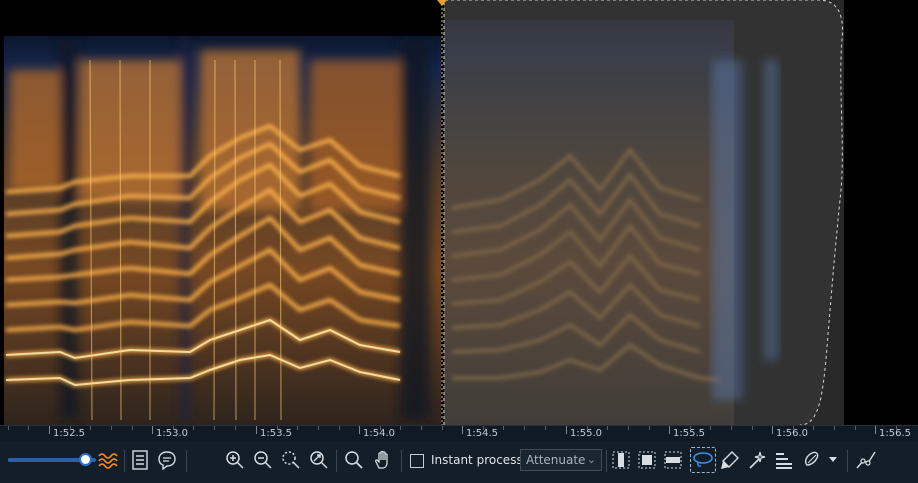  I want to click on paint-options-icon, so click(821, 460).